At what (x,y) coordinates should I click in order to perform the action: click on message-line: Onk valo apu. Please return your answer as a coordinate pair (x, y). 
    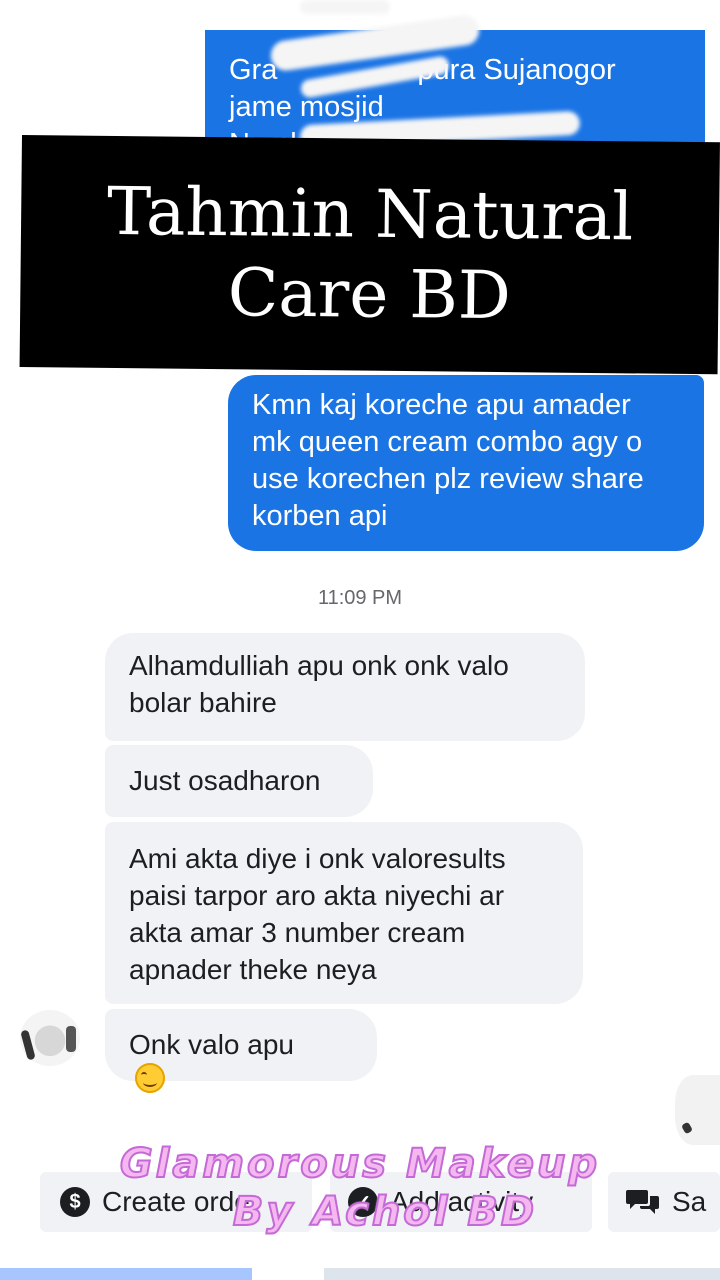
    Looking at the image, I should click on (211, 1044).